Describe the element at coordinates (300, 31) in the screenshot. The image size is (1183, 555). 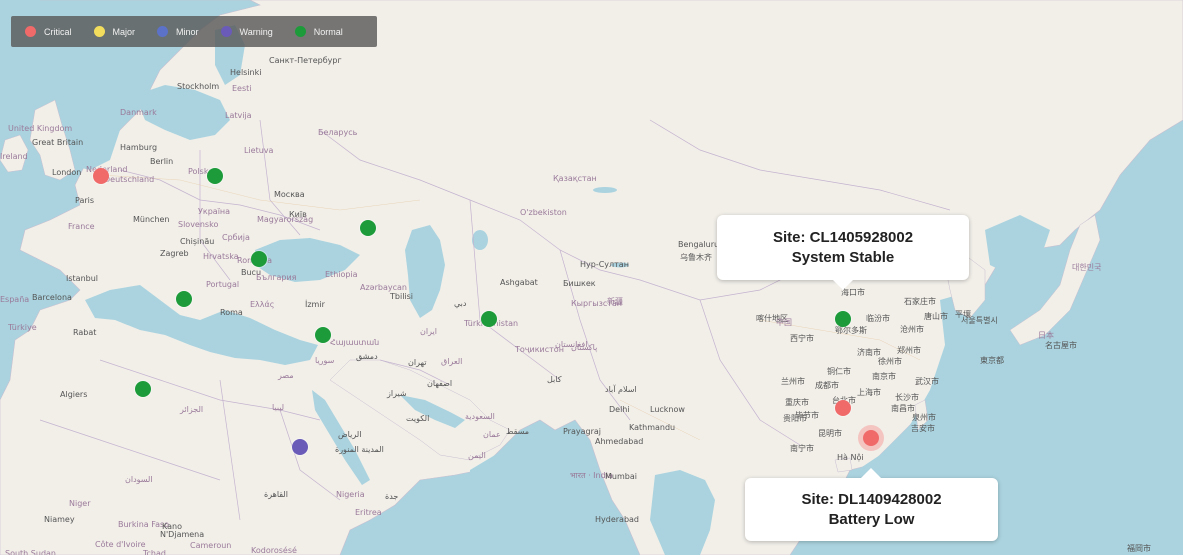
I see `legend-dot-normal-icon` at that location.